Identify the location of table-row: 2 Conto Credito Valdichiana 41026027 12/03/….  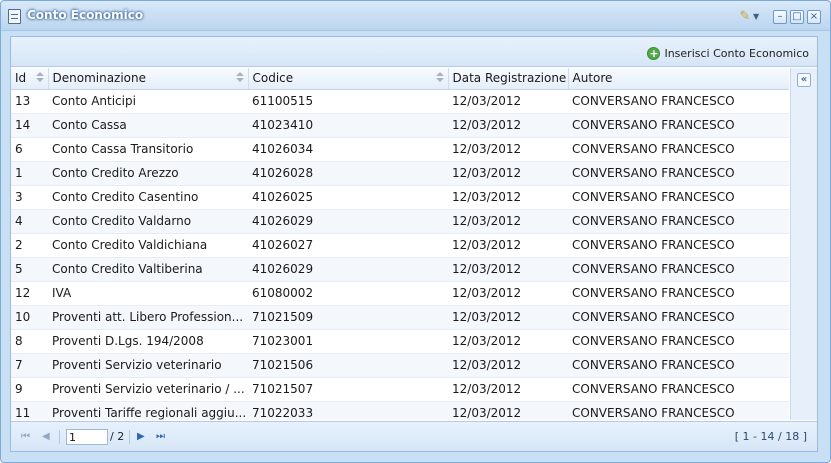
(400, 245).